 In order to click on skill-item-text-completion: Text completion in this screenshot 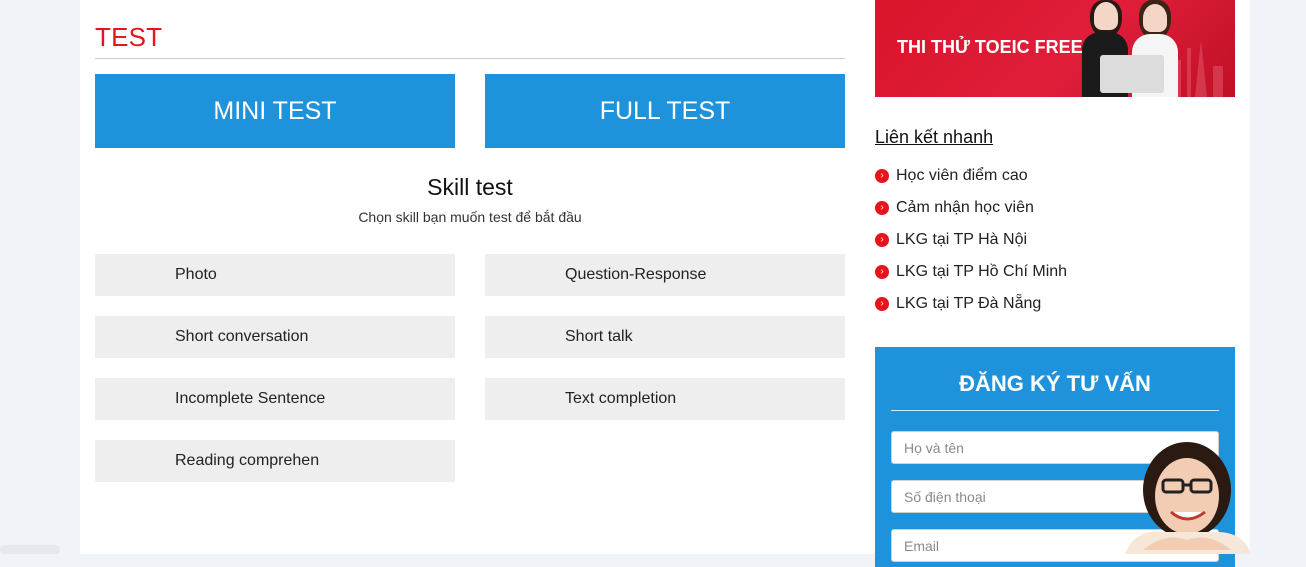, I will do `click(665, 399)`.